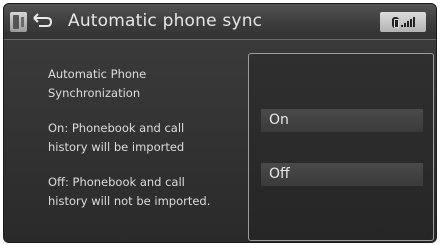 Image resolution: width=441 pixels, height=245 pixels. What do you see at coordinates (18, 22) in the screenshot?
I see `phone-icon` at bounding box center [18, 22].